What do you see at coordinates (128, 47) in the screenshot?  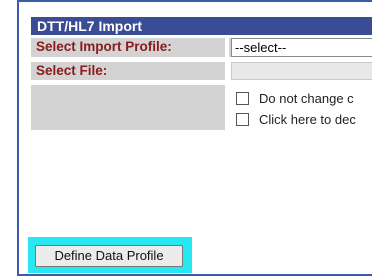 I see `import-profile-label: Select Import Profile:` at bounding box center [128, 47].